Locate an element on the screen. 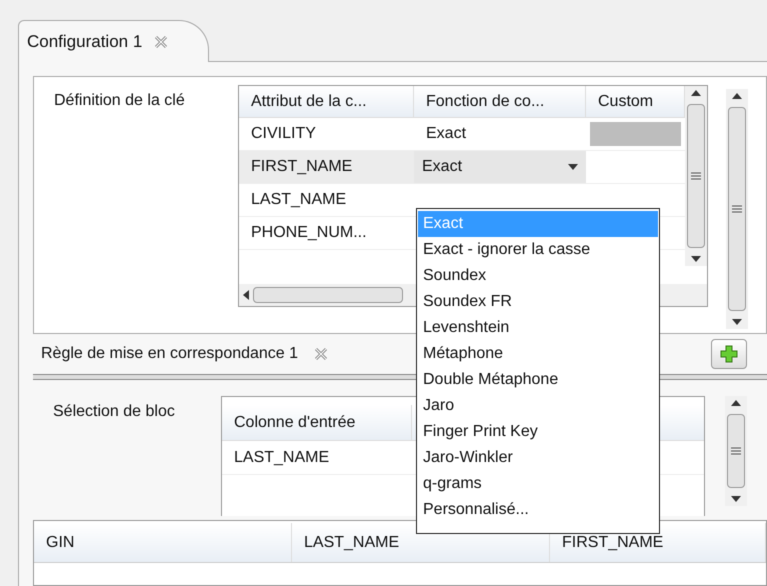  section-label: Sélection de bloc is located at coordinates (114, 411).